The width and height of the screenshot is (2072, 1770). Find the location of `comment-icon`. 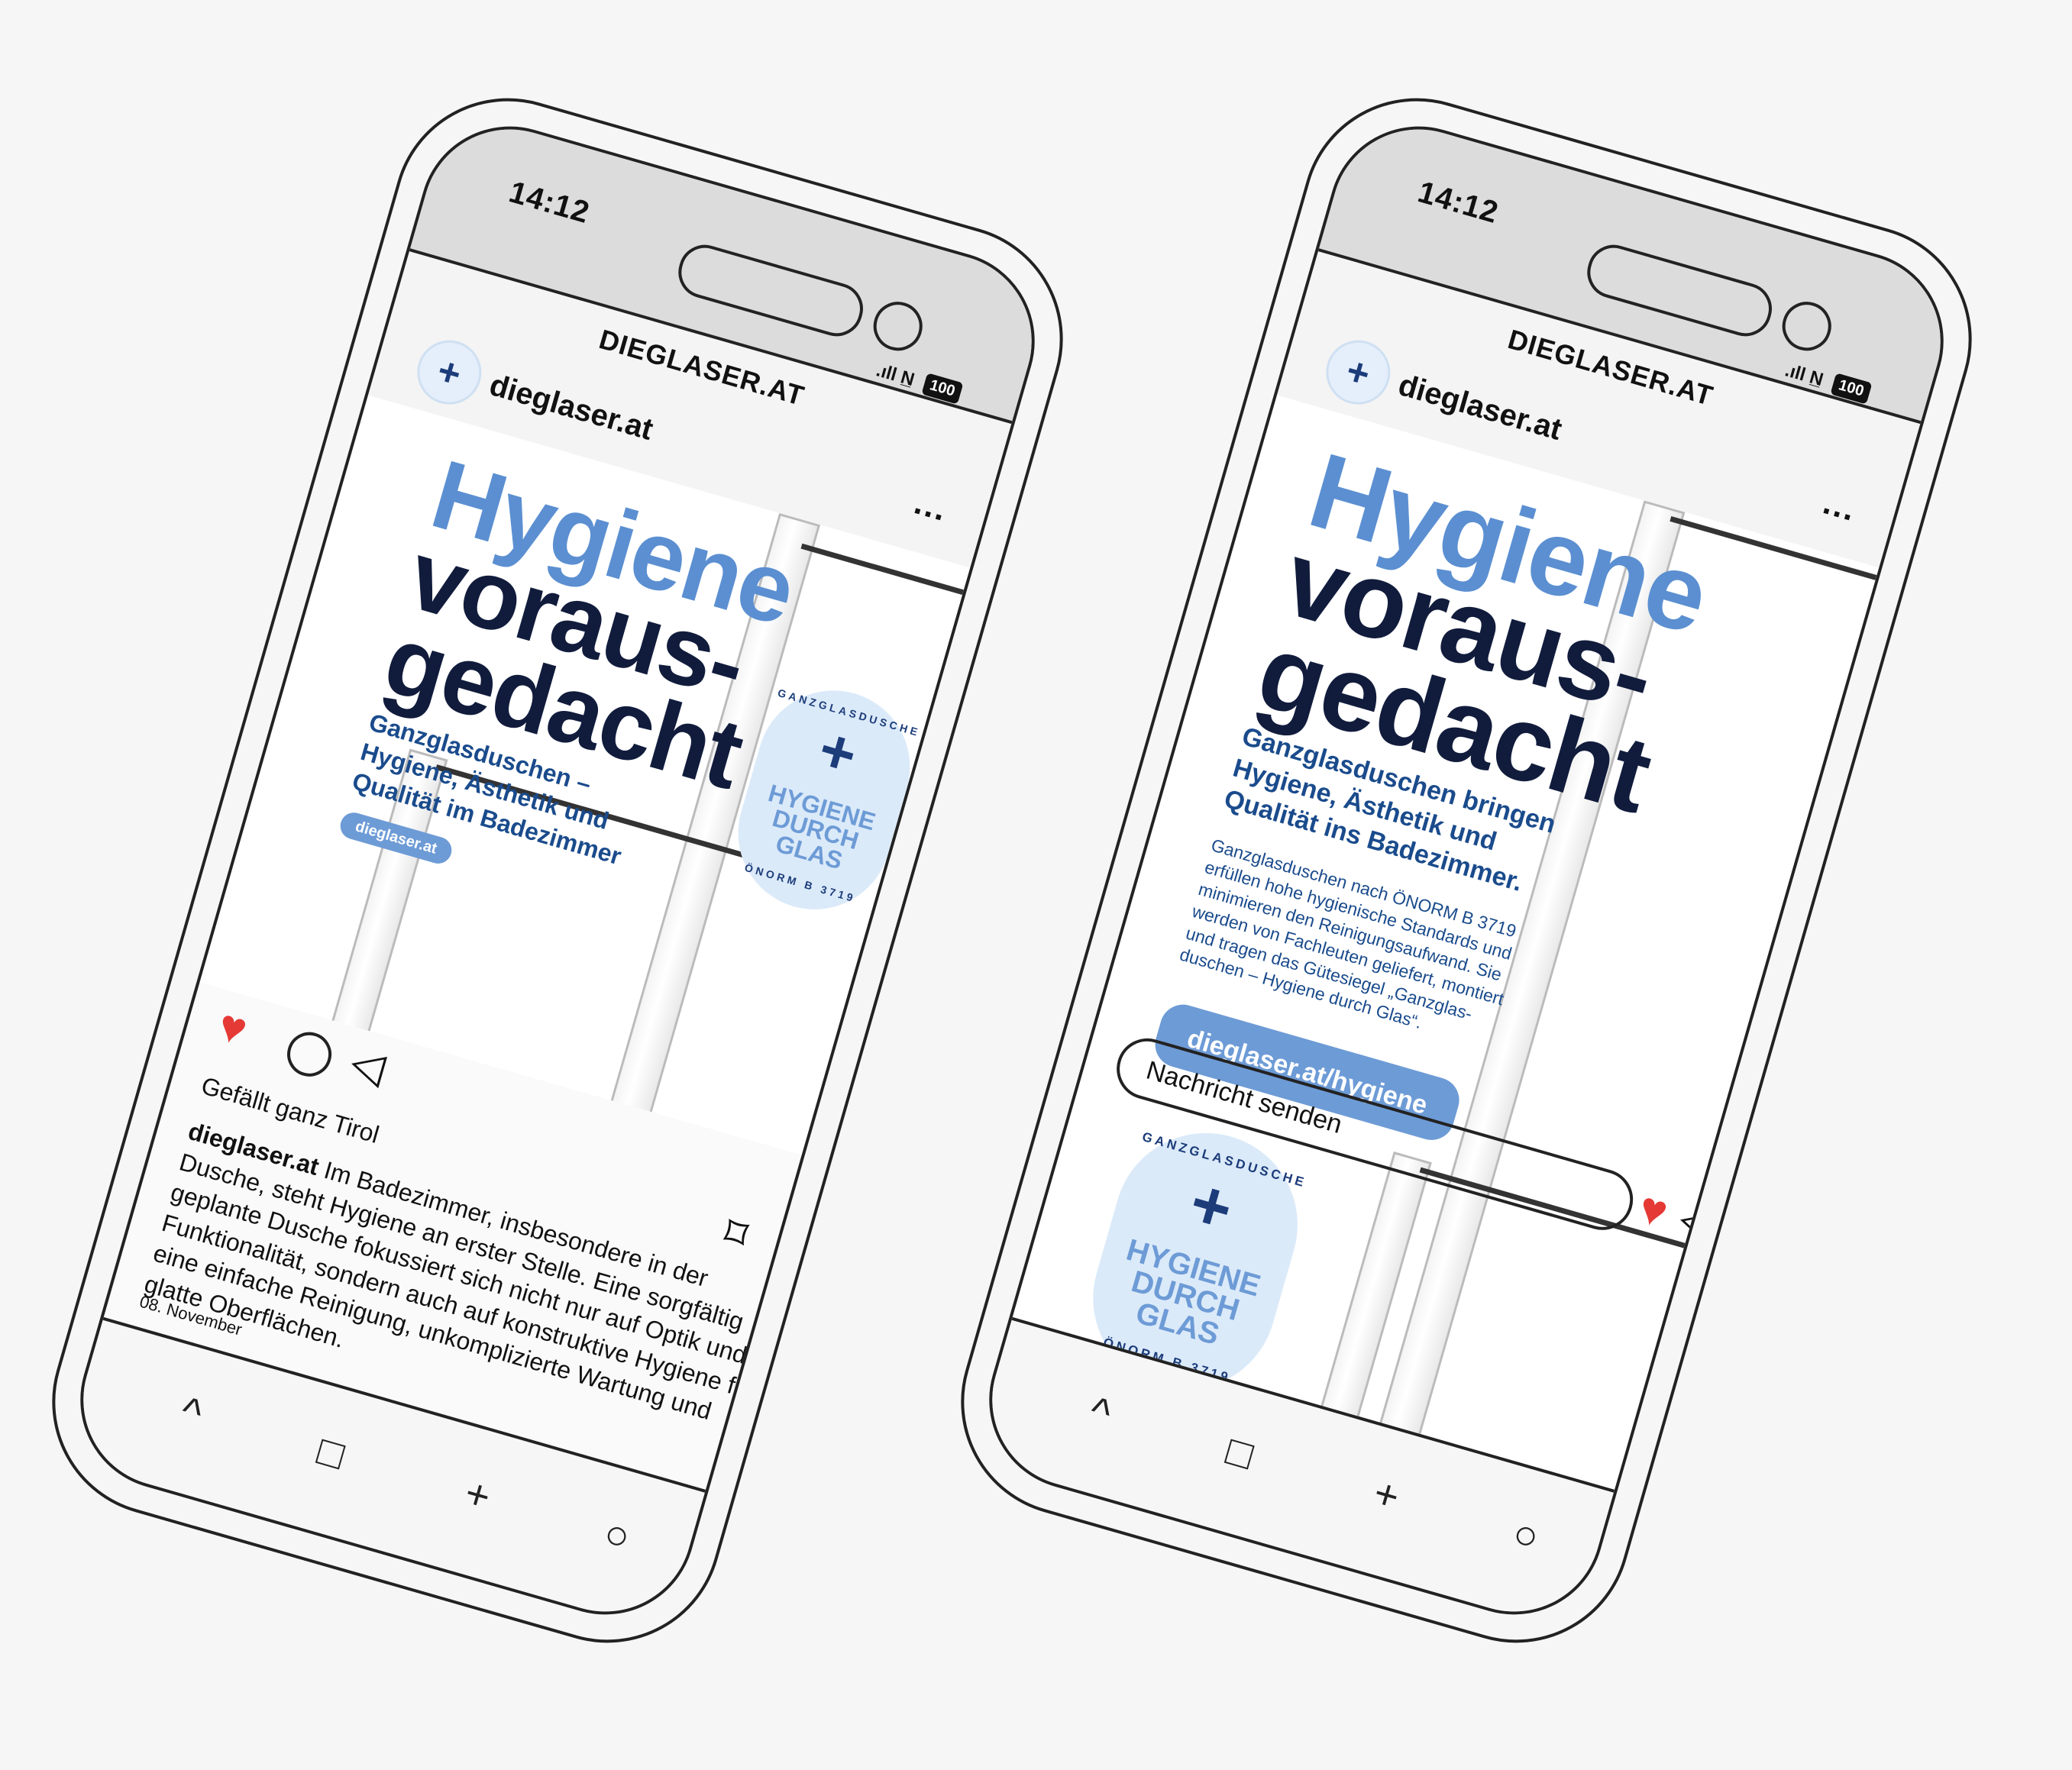

comment-icon is located at coordinates (309, 1054).